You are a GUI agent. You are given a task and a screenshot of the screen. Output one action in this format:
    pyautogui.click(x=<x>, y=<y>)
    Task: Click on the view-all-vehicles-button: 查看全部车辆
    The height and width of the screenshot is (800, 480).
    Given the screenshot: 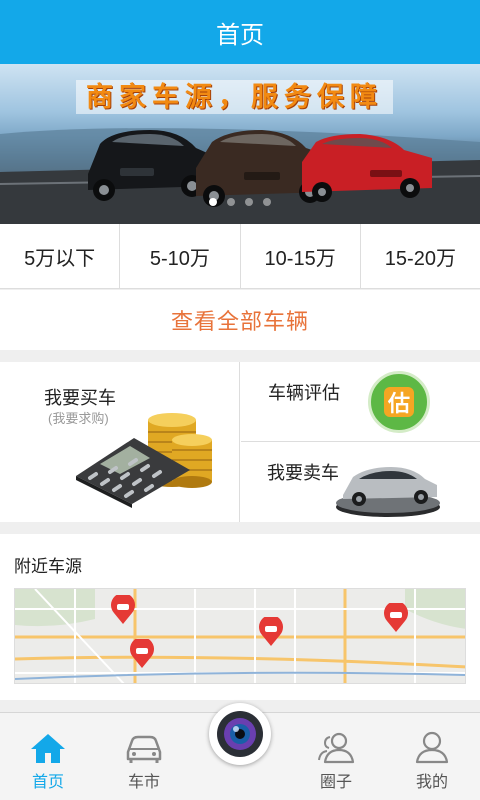 What is the action you would take?
    pyautogui.click(x=240, y=320)
    